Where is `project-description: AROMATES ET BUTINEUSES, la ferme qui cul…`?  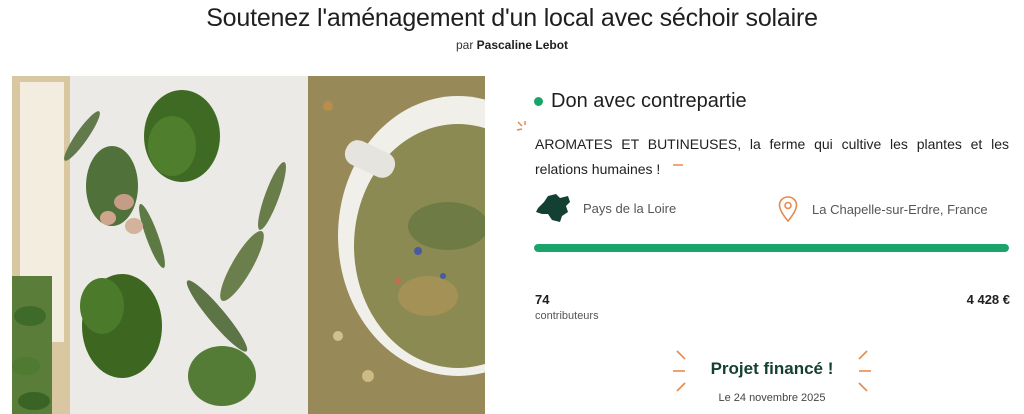 project-description: AROMATES ET BUTINEUSES, la ferme qui cul… is located at coordinates (772, 156).